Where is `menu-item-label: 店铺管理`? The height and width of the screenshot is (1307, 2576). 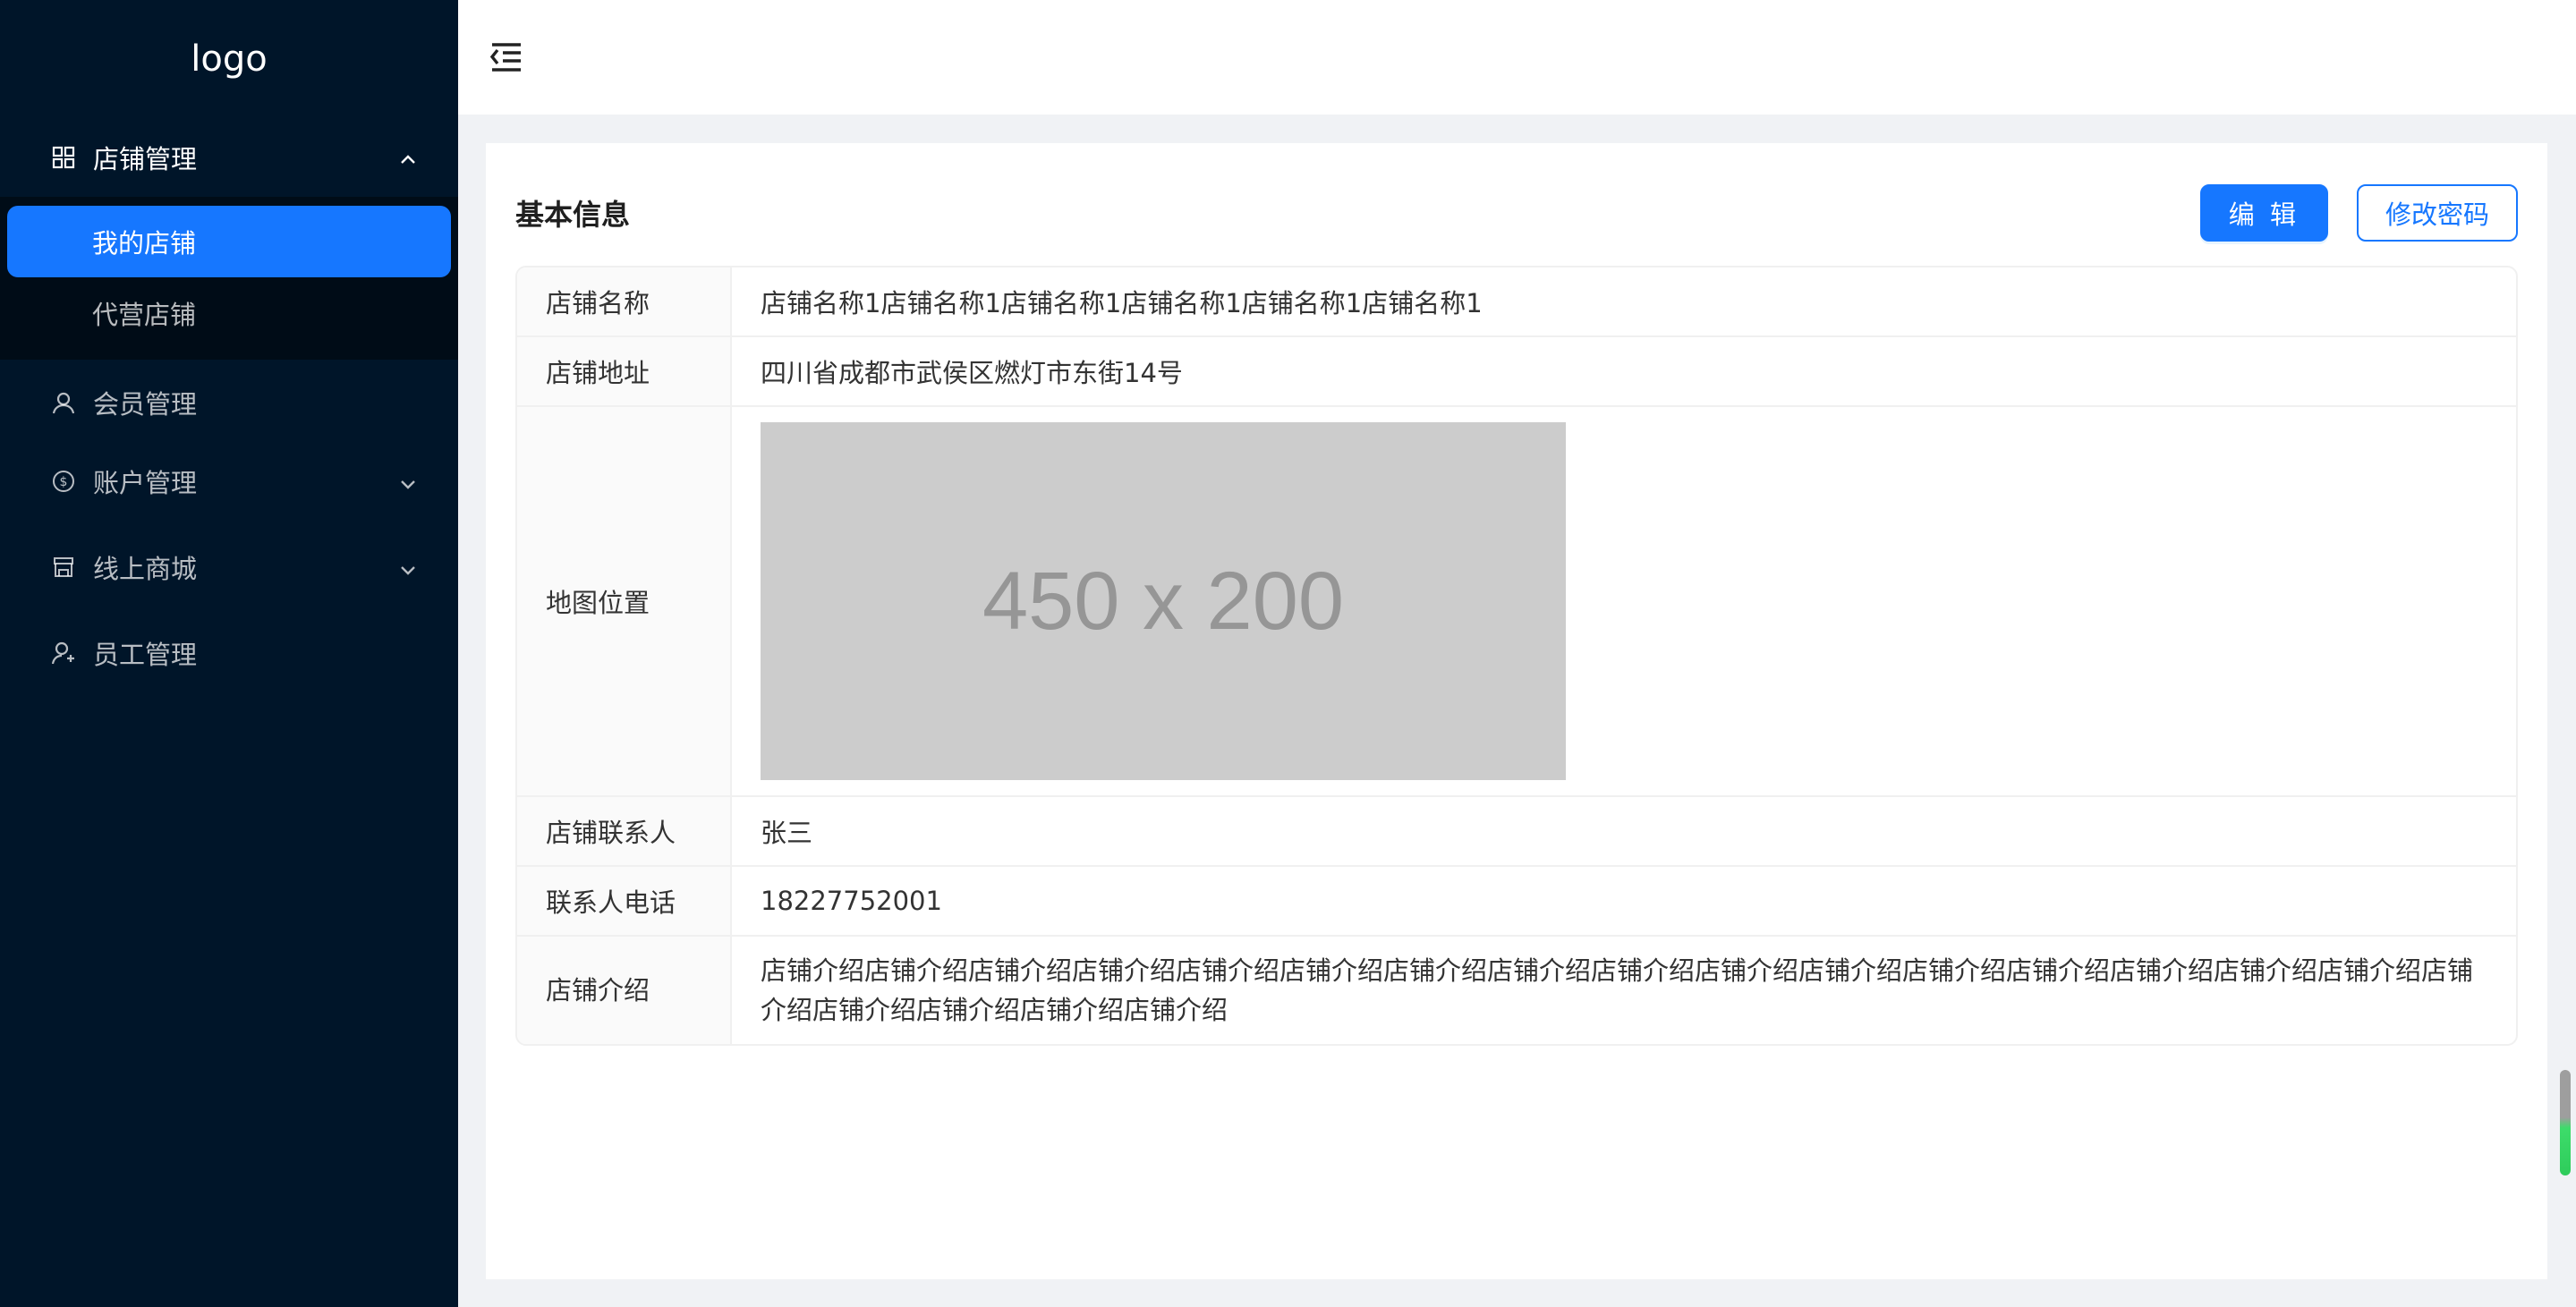
menu-item-label: 店铺管理 is located at coordinates (145, 159).